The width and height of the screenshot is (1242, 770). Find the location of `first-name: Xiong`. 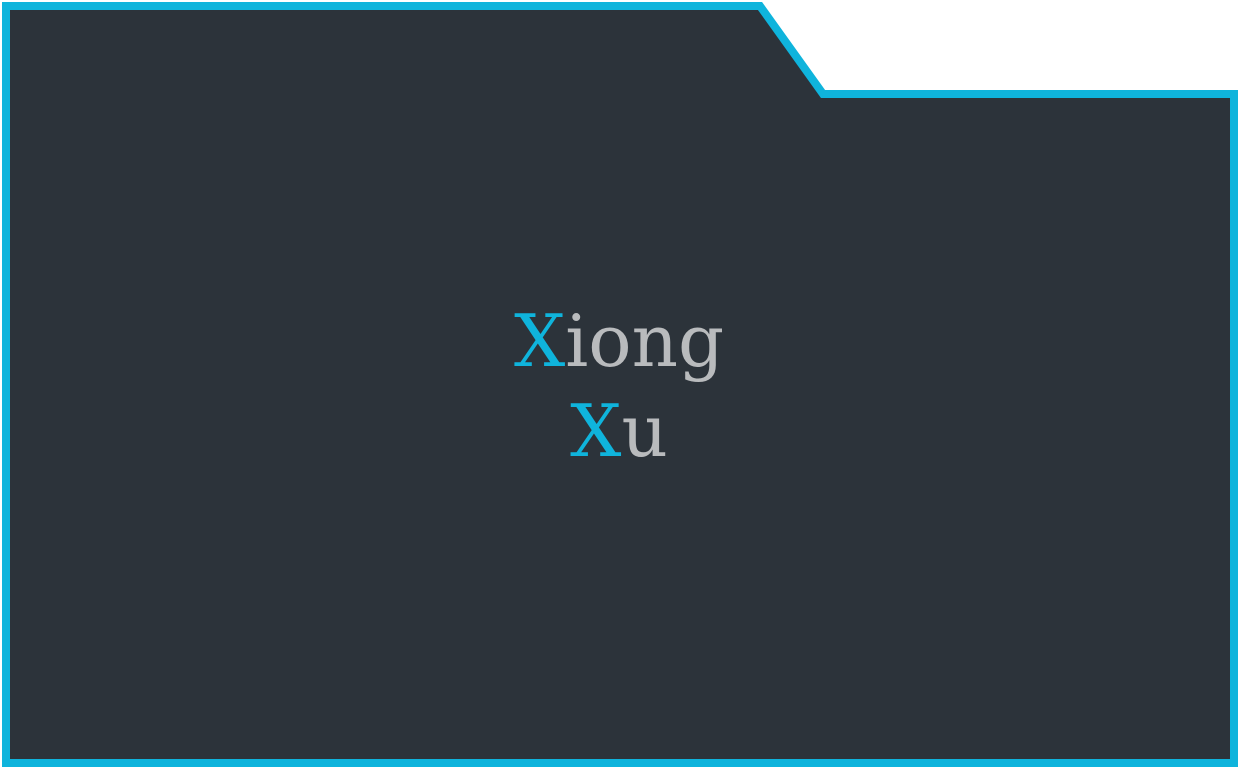

first-name: Xiong is located at coordinates (619, 341).